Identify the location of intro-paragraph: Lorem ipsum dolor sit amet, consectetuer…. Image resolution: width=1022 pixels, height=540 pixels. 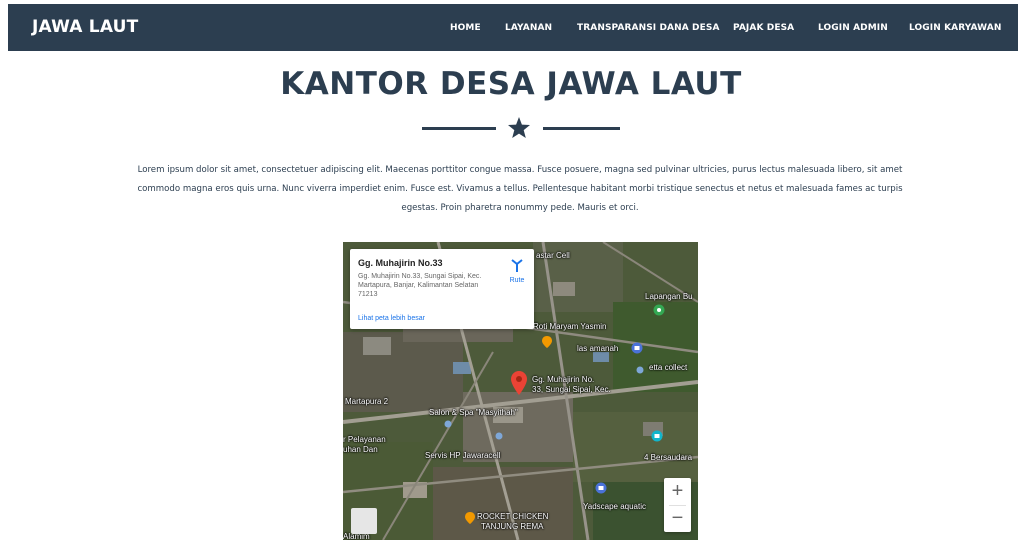
(520, 189).